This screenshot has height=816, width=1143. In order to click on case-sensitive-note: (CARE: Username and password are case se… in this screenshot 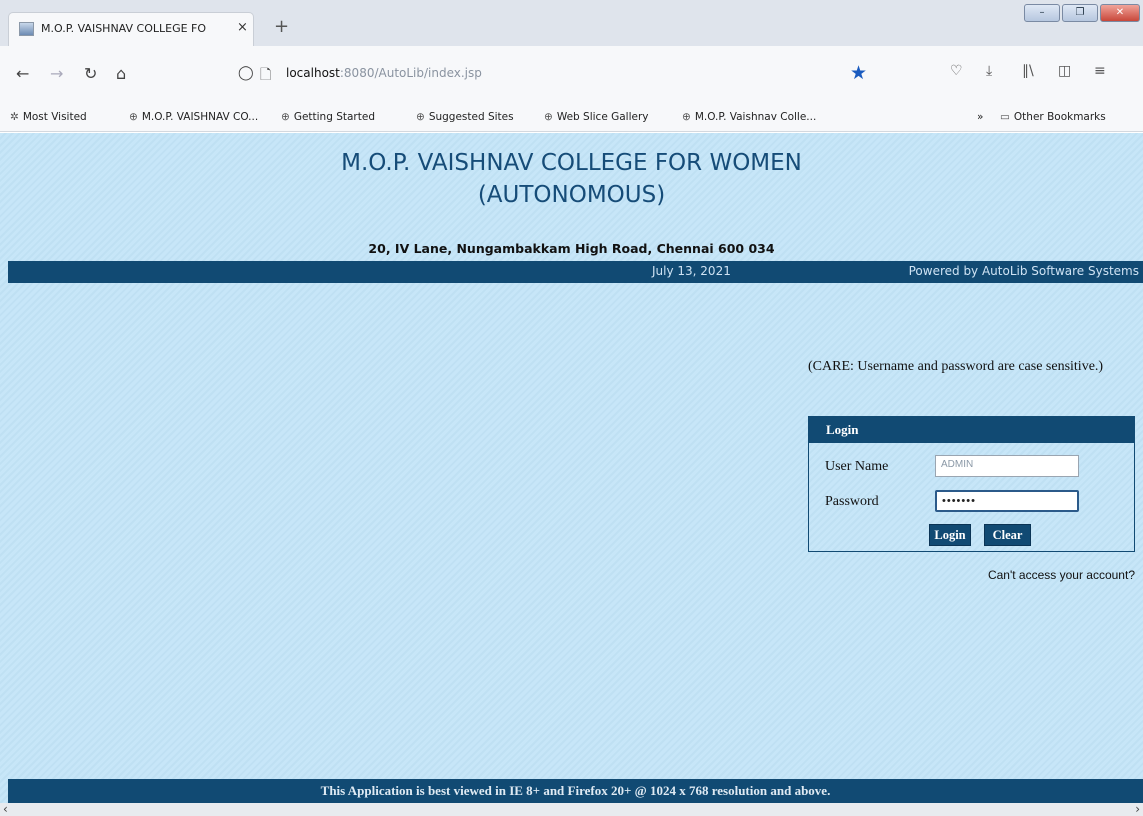, I will do `click(956, 366)`.